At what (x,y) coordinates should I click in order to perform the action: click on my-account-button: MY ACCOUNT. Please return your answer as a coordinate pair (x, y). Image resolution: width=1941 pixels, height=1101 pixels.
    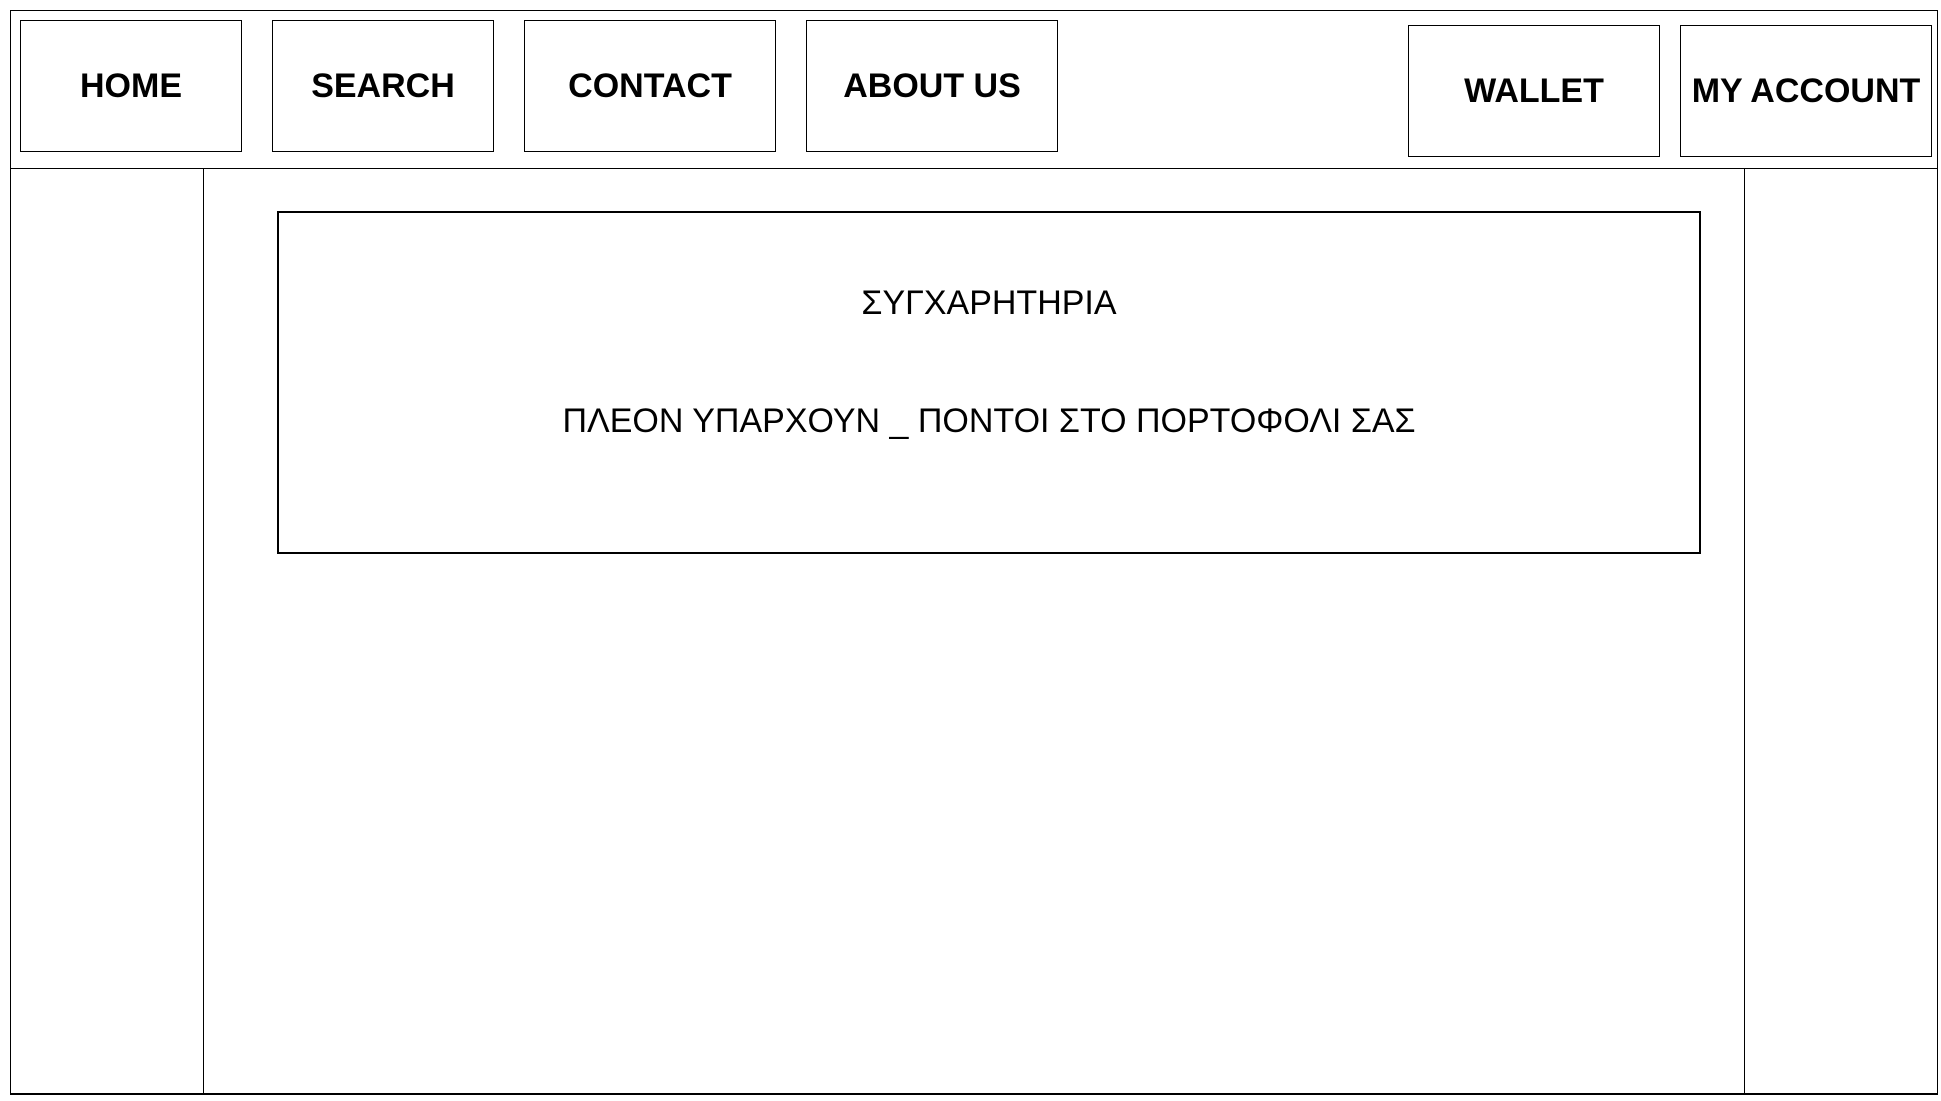
    Looking at the image, I should click on (1806, 91).